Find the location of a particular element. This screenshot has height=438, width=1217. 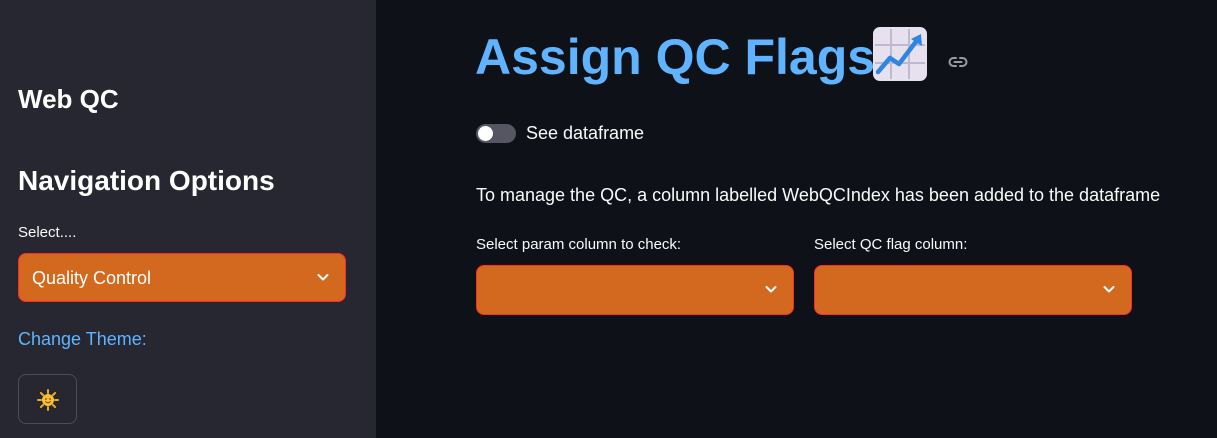

qc-flag-column-label: Select QC flag column: is located at coordinates (891, 244).